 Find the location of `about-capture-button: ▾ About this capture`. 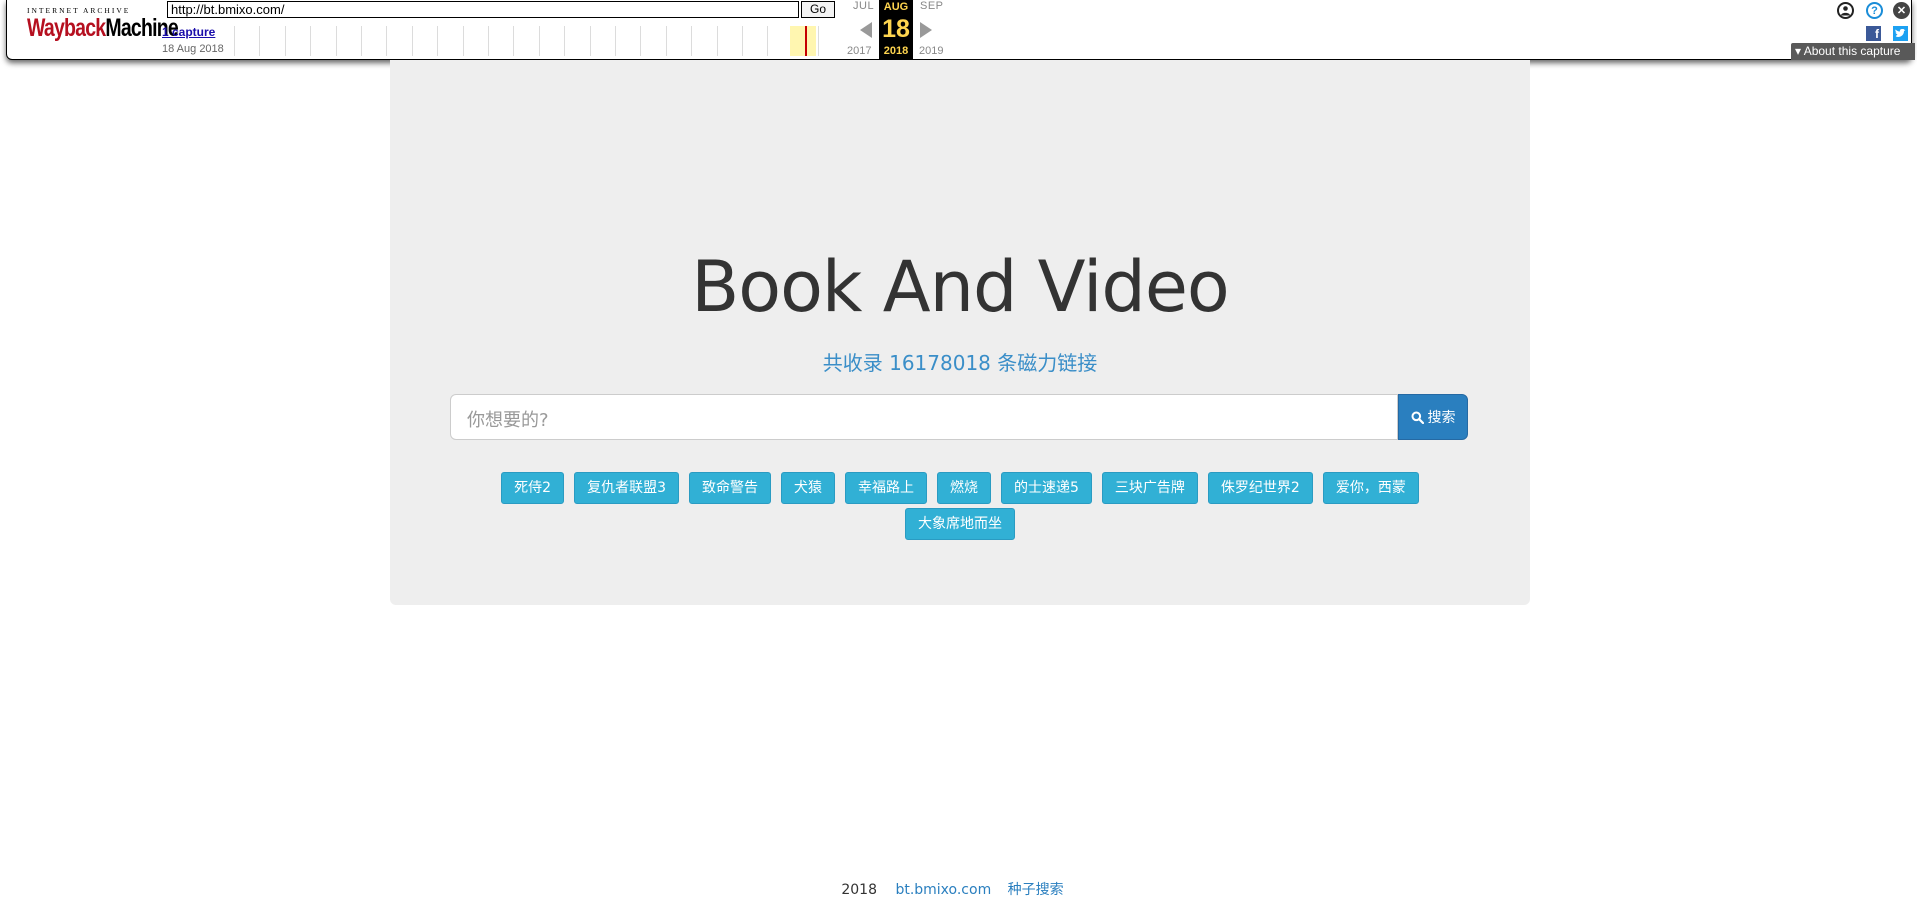

about-capture-button: ▾ About this capture is located at coordinates (1853, 51).